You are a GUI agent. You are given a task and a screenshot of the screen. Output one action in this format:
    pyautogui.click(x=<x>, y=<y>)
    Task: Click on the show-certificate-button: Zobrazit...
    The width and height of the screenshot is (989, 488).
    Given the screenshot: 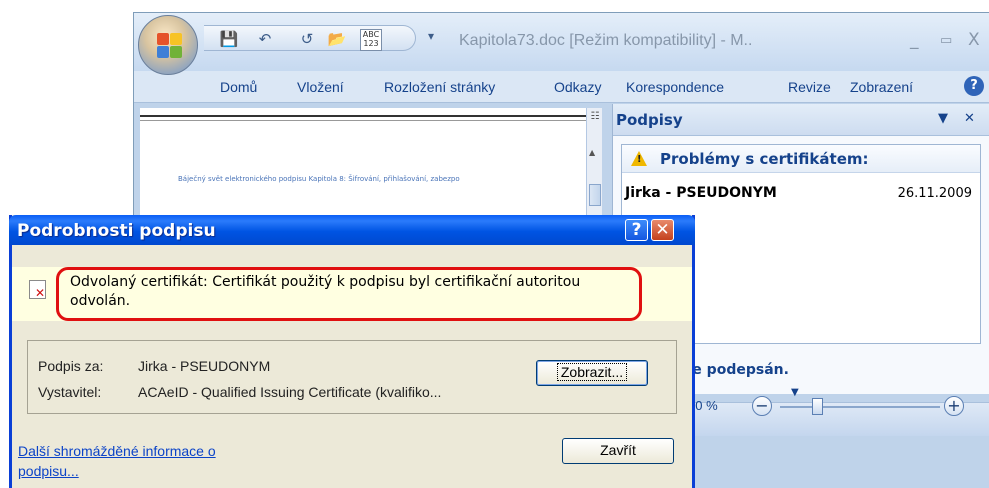 What is the action you would take?
    pyautogui.click(x=592, y=373)
    